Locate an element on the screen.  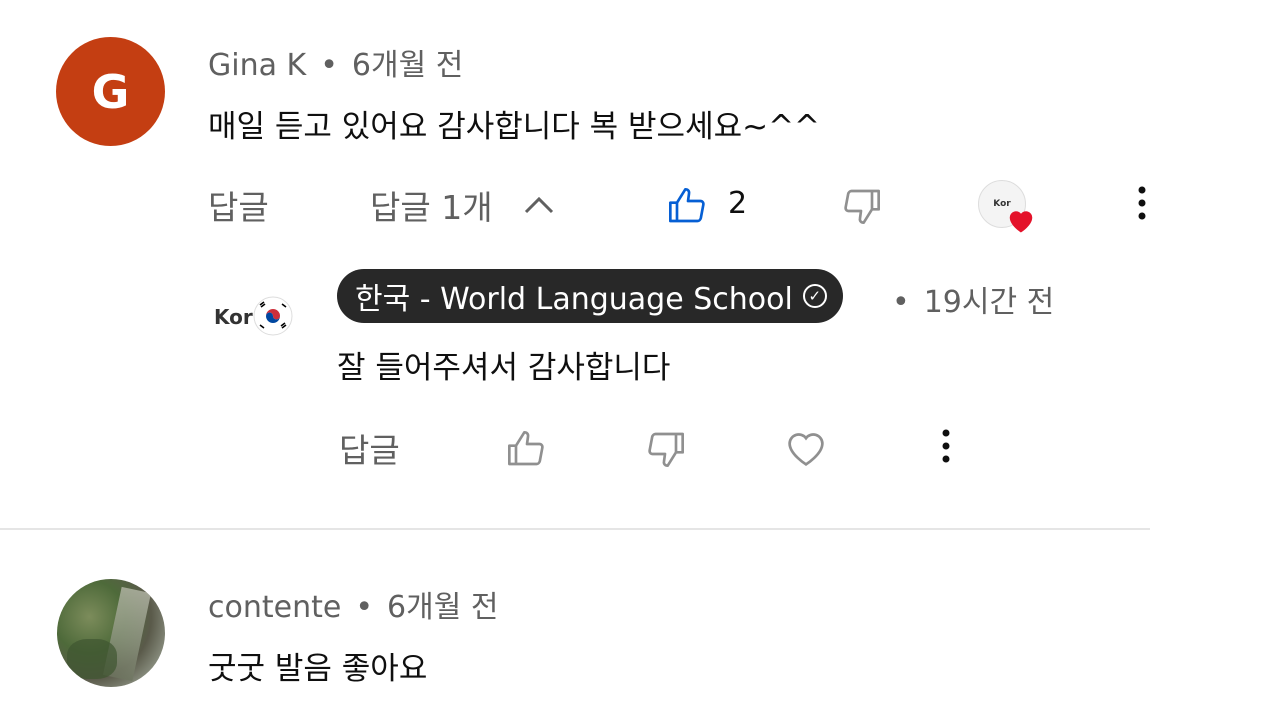
channel-owner-badge: 한국 - World Language School ✓ is located at coordinates (590, 296).